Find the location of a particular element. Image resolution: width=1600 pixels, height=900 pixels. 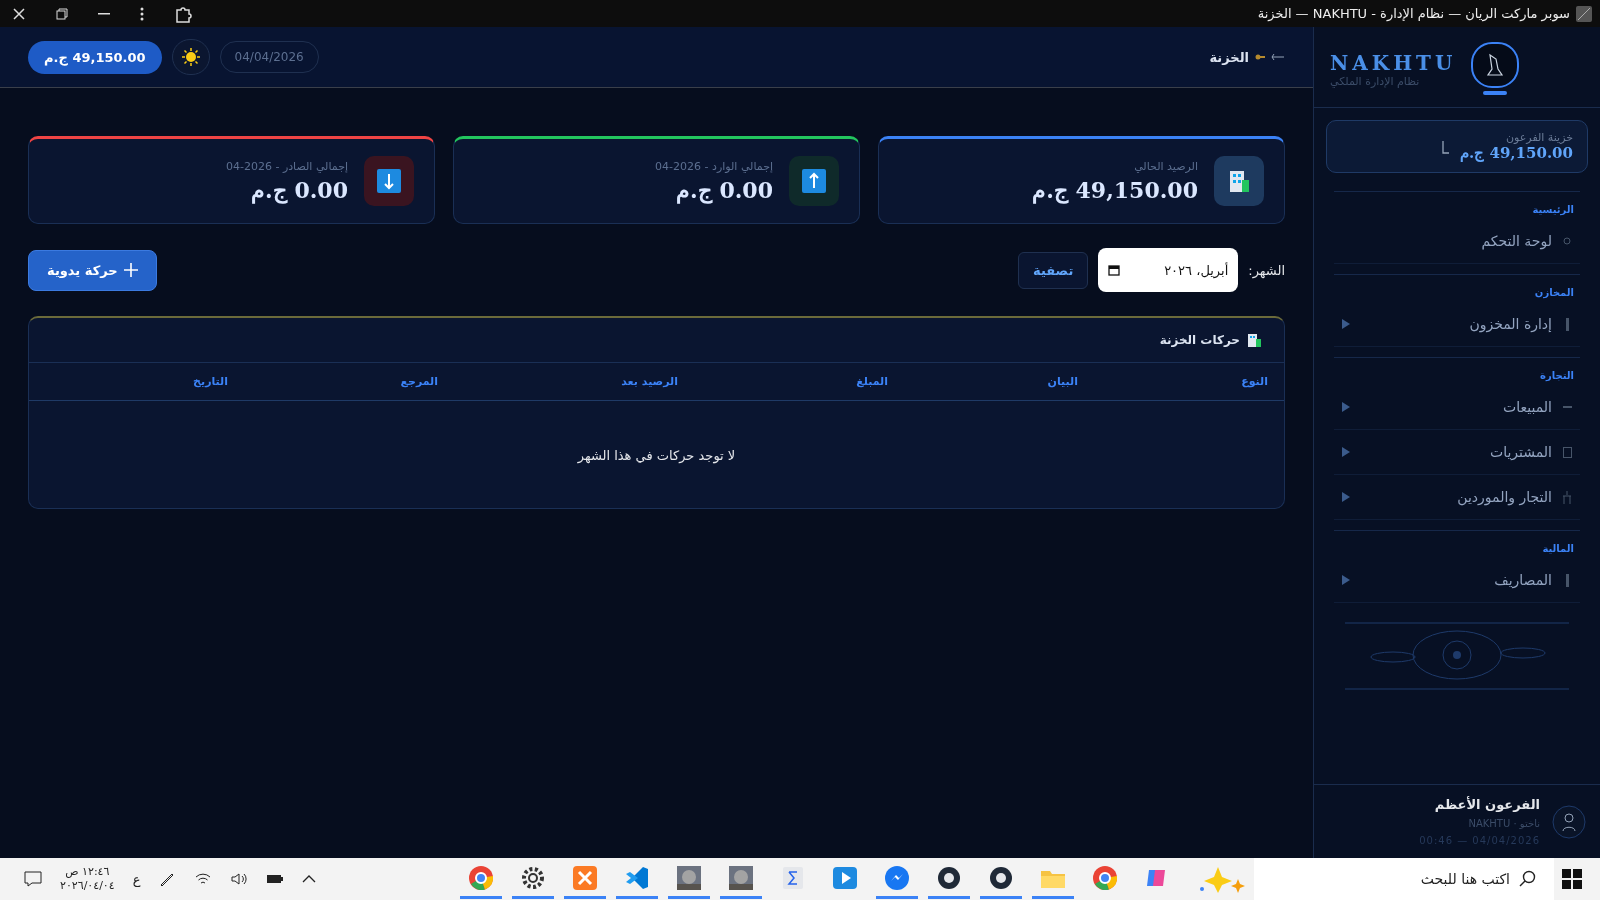

chat-bubble-icon is located at coordinates (897, 877).